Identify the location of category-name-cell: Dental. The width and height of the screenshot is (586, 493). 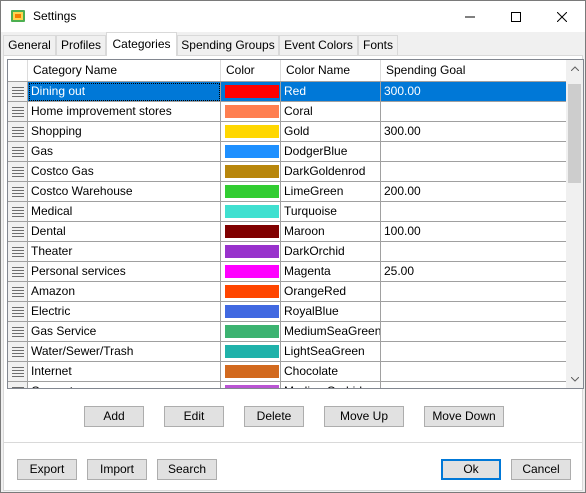
(124, 232).